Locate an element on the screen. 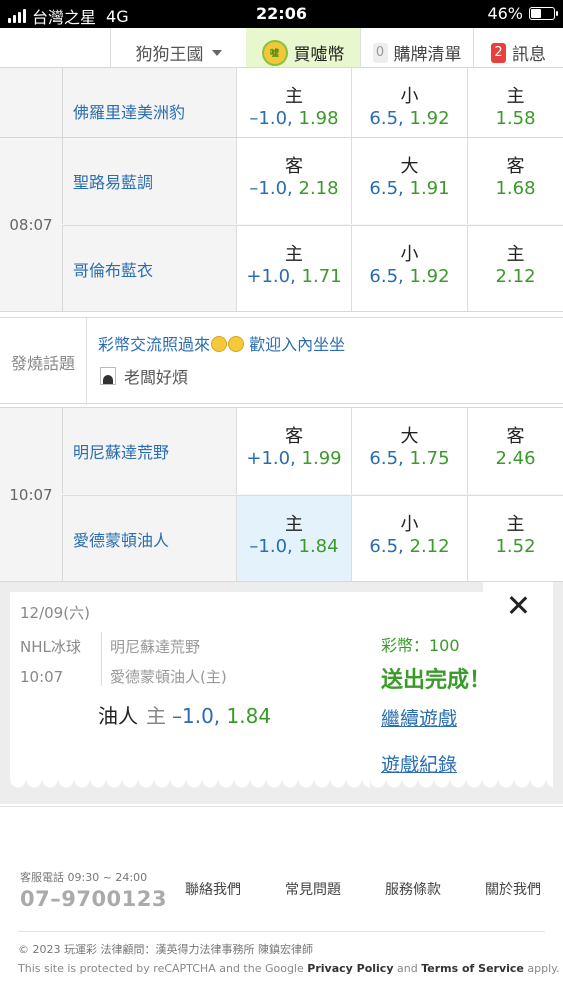 This screenshot has height=1000, width=563. hot-topic-author-name: 老闆好煩 is located at coordinates (156, 377).